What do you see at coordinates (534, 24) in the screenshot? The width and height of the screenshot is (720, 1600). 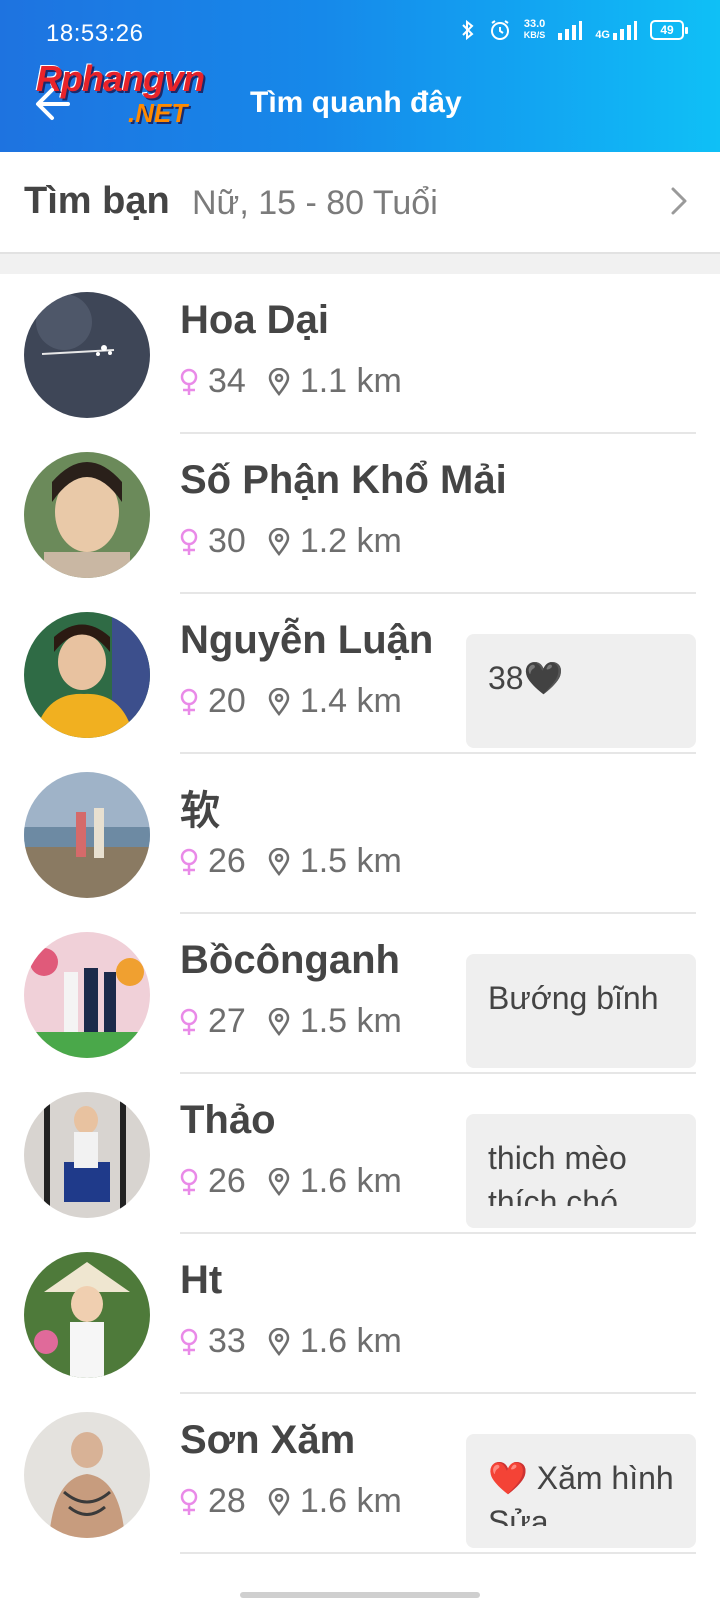 I see `net-speed-value: 33.0` at bounding box center [534, 24].